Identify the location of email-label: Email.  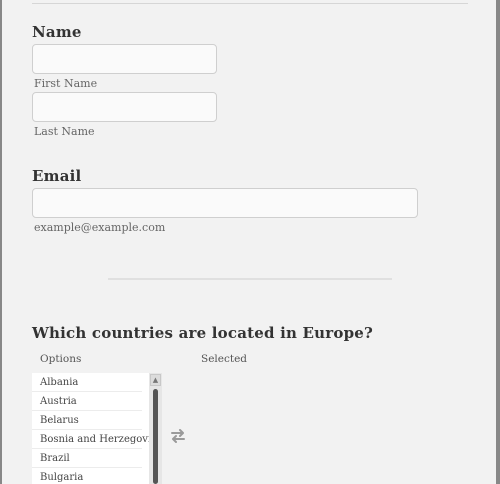
(57, 176).